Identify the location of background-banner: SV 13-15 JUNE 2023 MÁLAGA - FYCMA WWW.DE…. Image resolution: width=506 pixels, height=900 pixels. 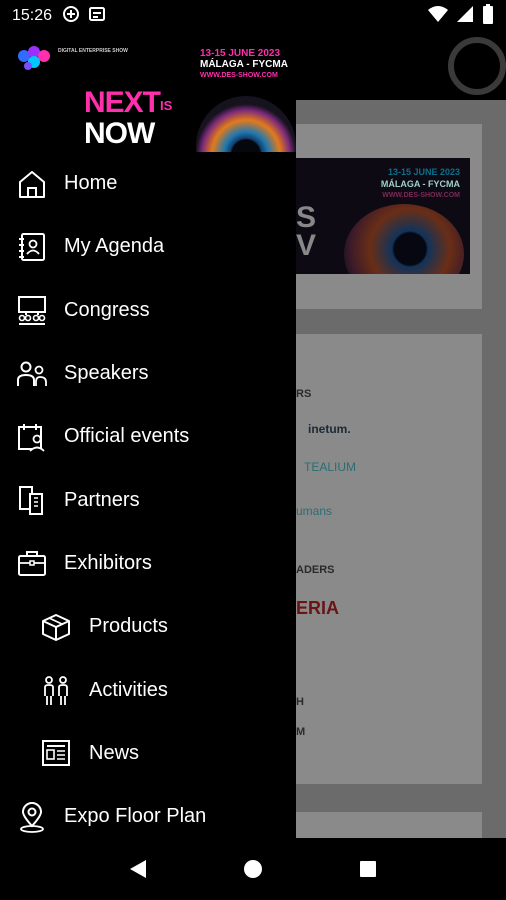
(380, 216).